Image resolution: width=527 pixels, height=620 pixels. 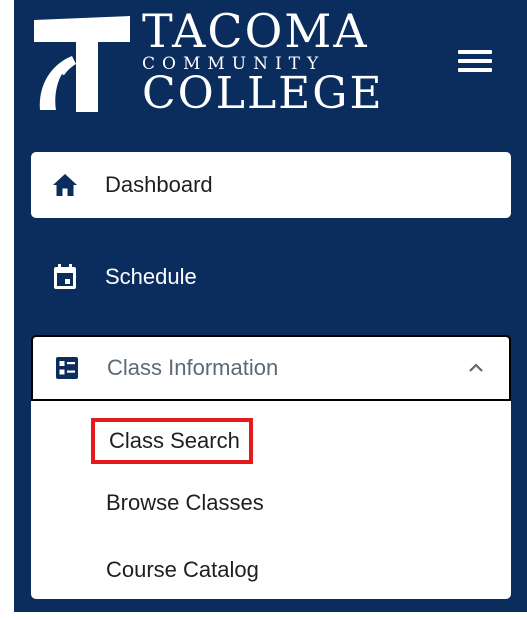 What do you see at coordinates (172, 441) in the screenshot?
I see `submenu-item-class-search: Class Search` at bounding box center [172, 441].